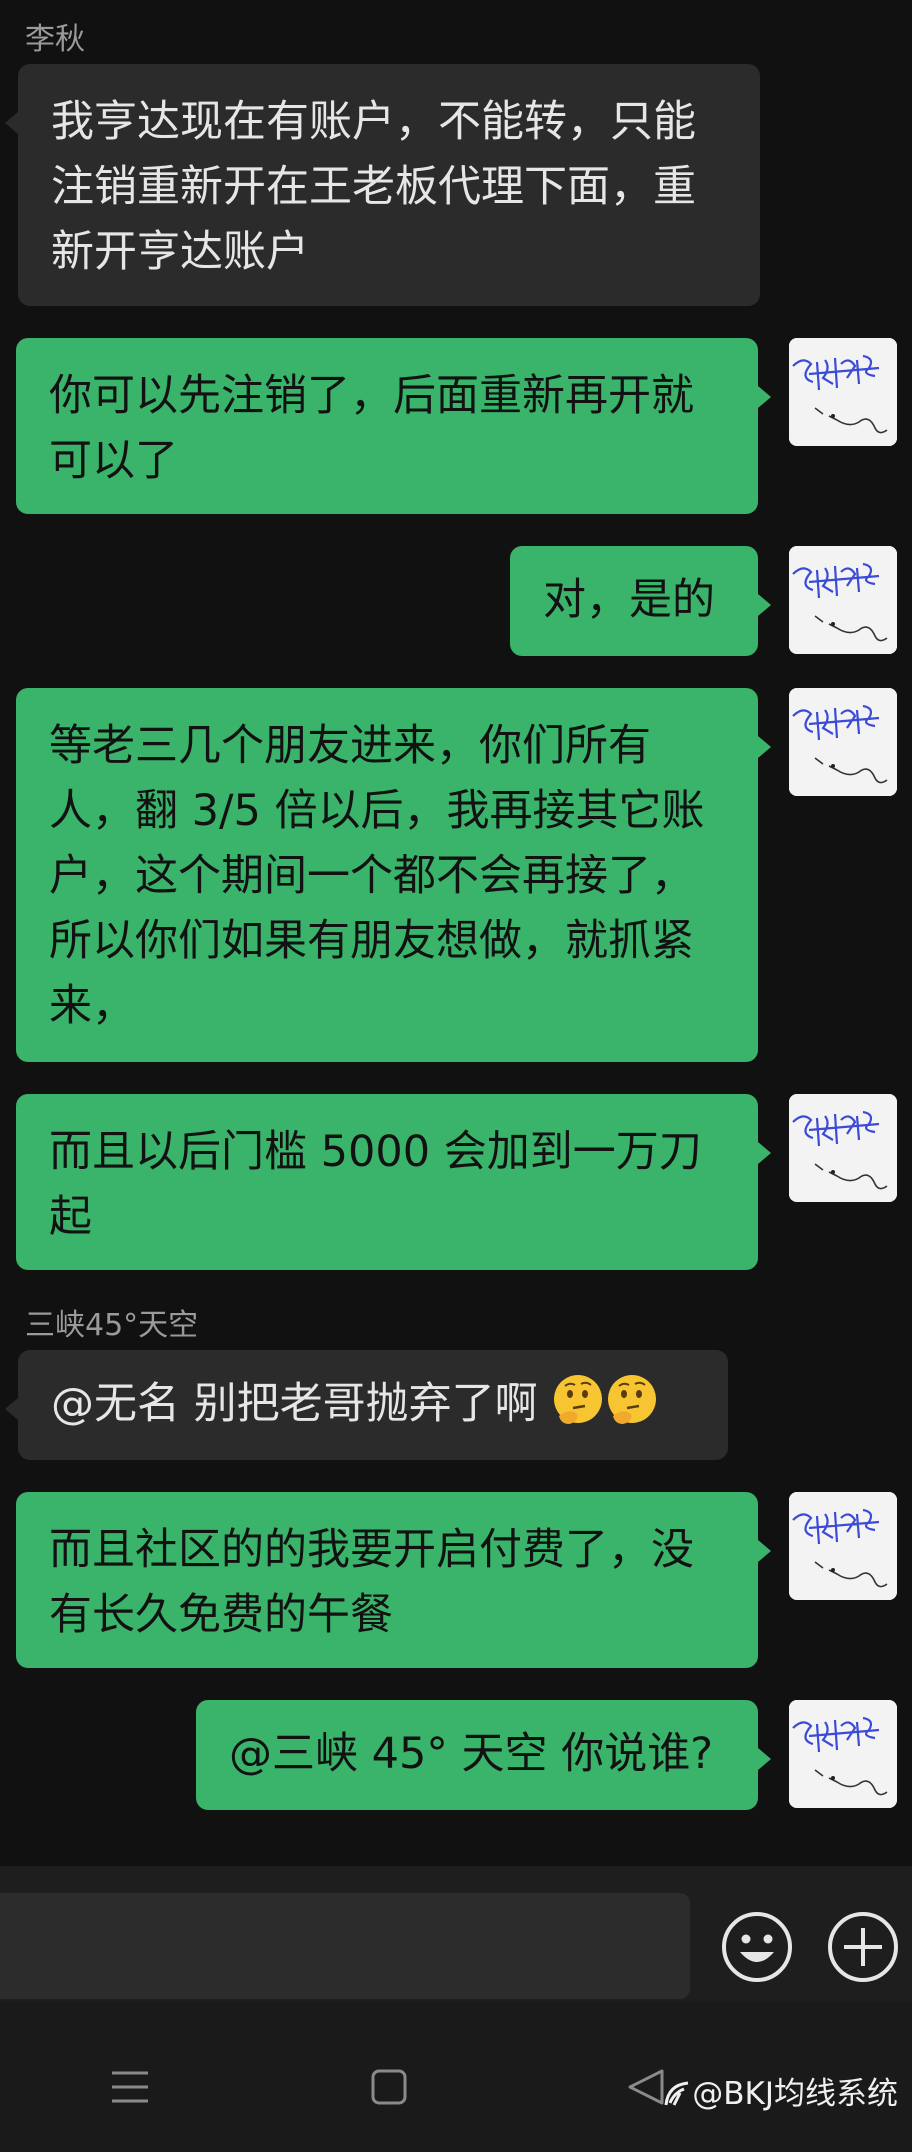 This screenshot has width=912, height=2152. Describe the element at coordinates (757, 1947) in the screenshot. I see `smiley-icon` at that location.